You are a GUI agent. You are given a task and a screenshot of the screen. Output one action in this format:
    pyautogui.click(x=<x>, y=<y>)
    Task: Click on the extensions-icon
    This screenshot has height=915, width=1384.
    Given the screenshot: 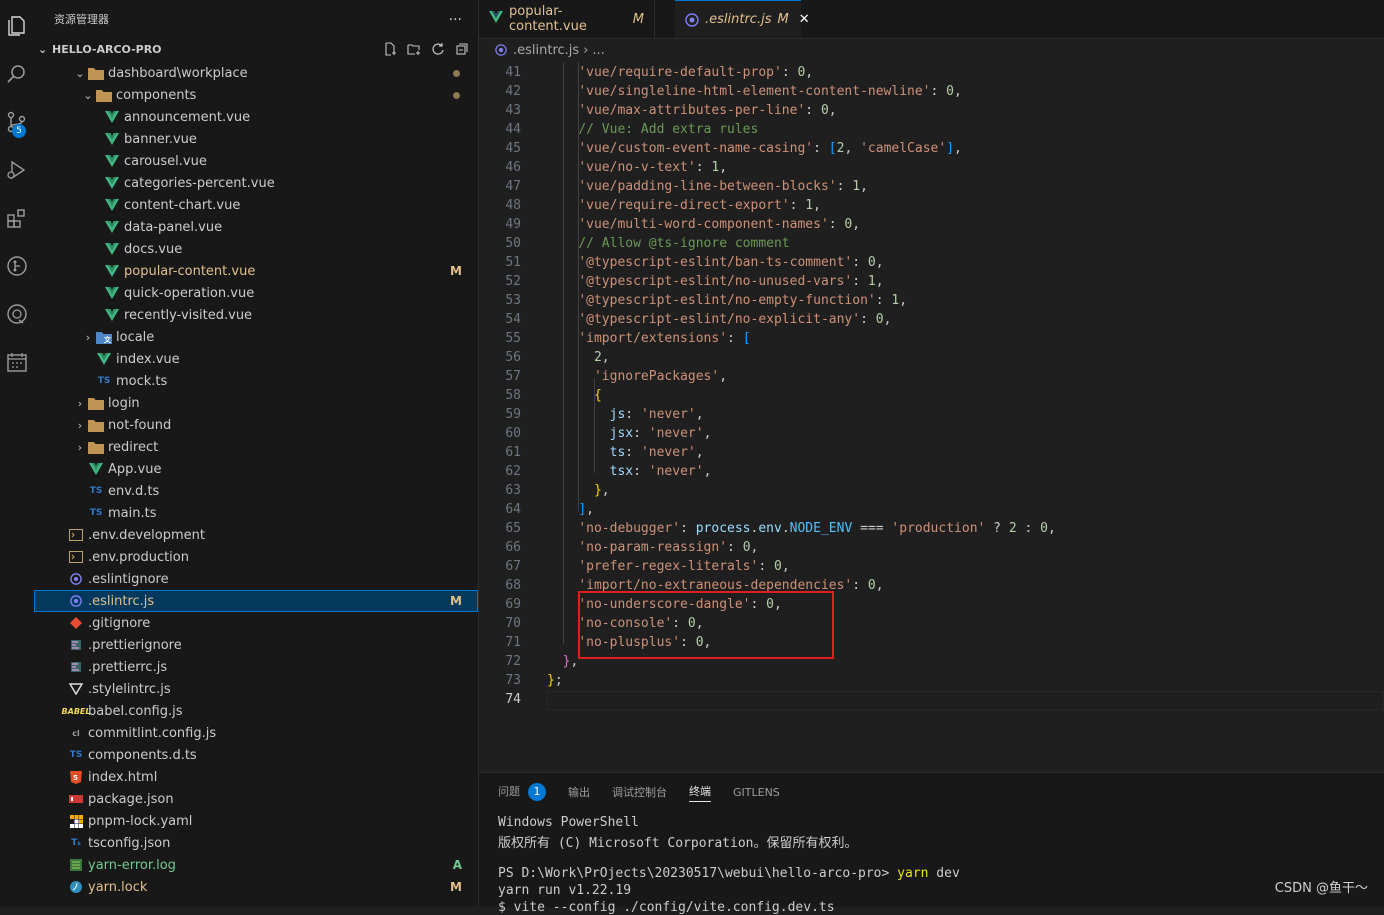 What is the action you would take?
    pyautogui.click(x=17, y=218)
    